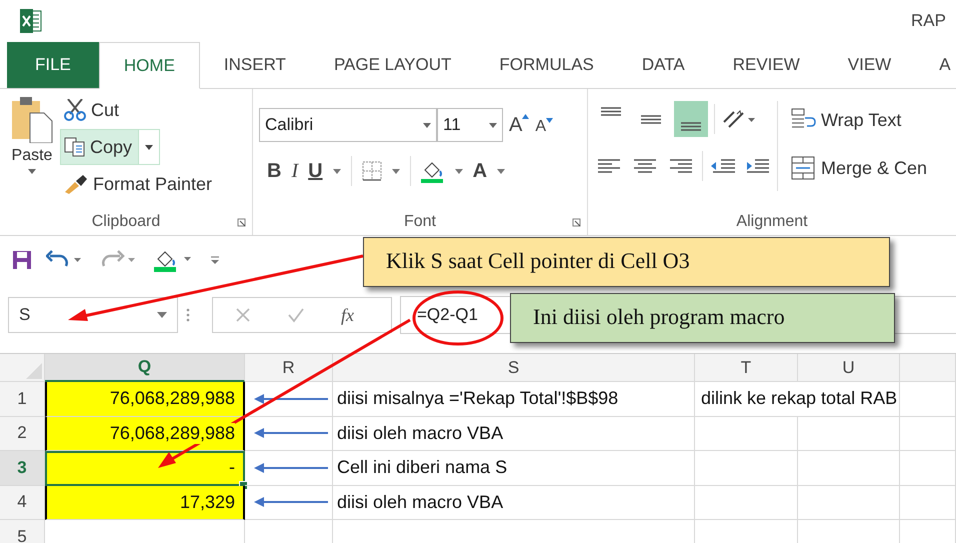 The image size is (956, 543). What do you see at coordinates (804, 168) in the screenshot?
I see `merge-cells-icon` at bounding box center [804, 168].